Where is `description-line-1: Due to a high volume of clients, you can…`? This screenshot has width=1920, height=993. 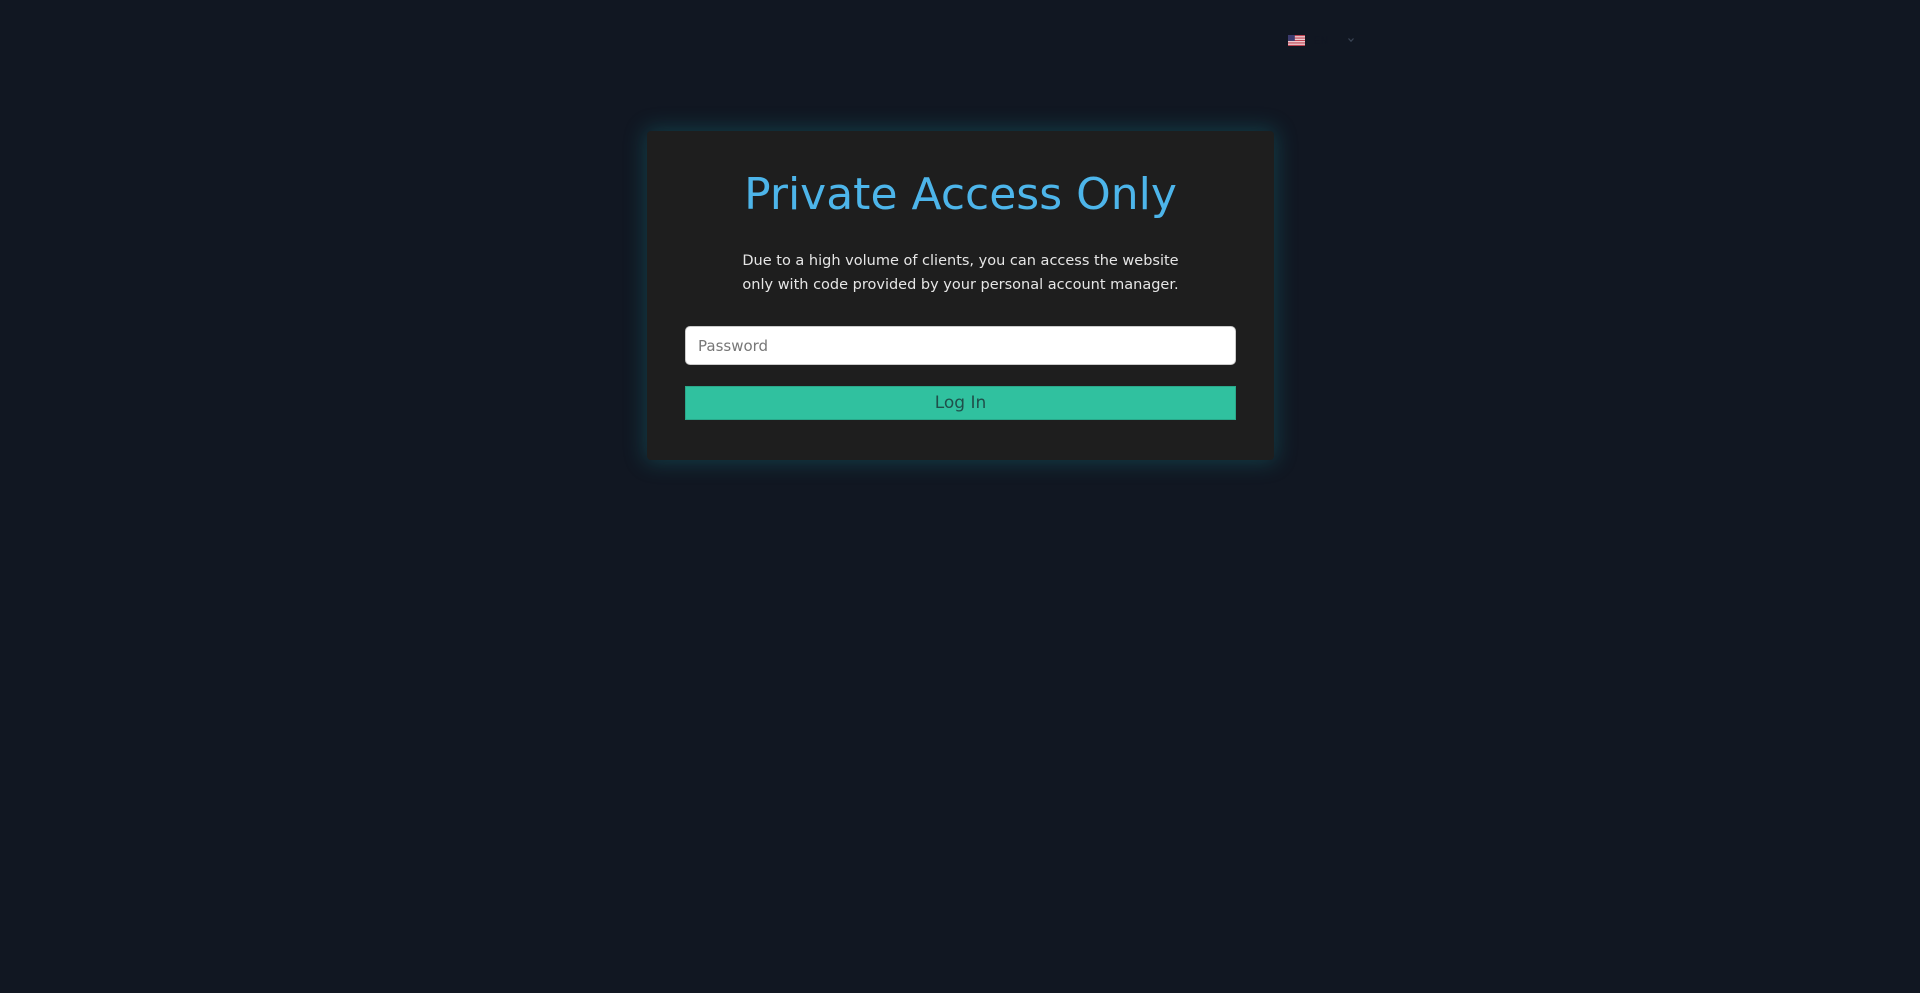
description-line-1: Due to a high volume of clients, you can… is located at coordinates (960, 261).